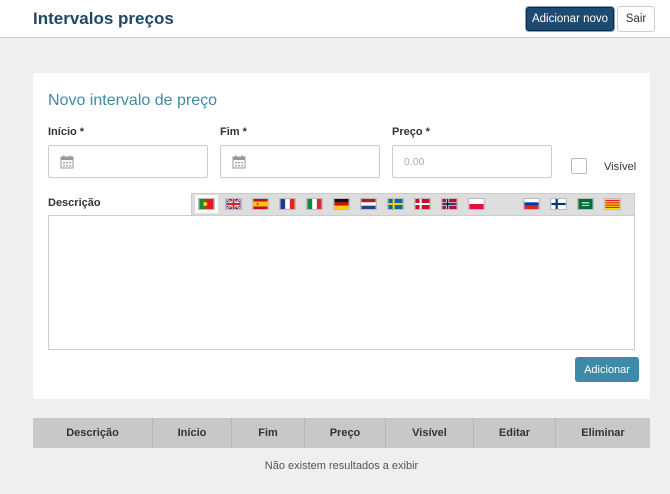 Image resolution: width=670 pixels, height=494 pixels. What do you see at coordinates (368, 204) in the screenshot?
I see `flag-netherlands-icon` at bounding box center [368, 204].